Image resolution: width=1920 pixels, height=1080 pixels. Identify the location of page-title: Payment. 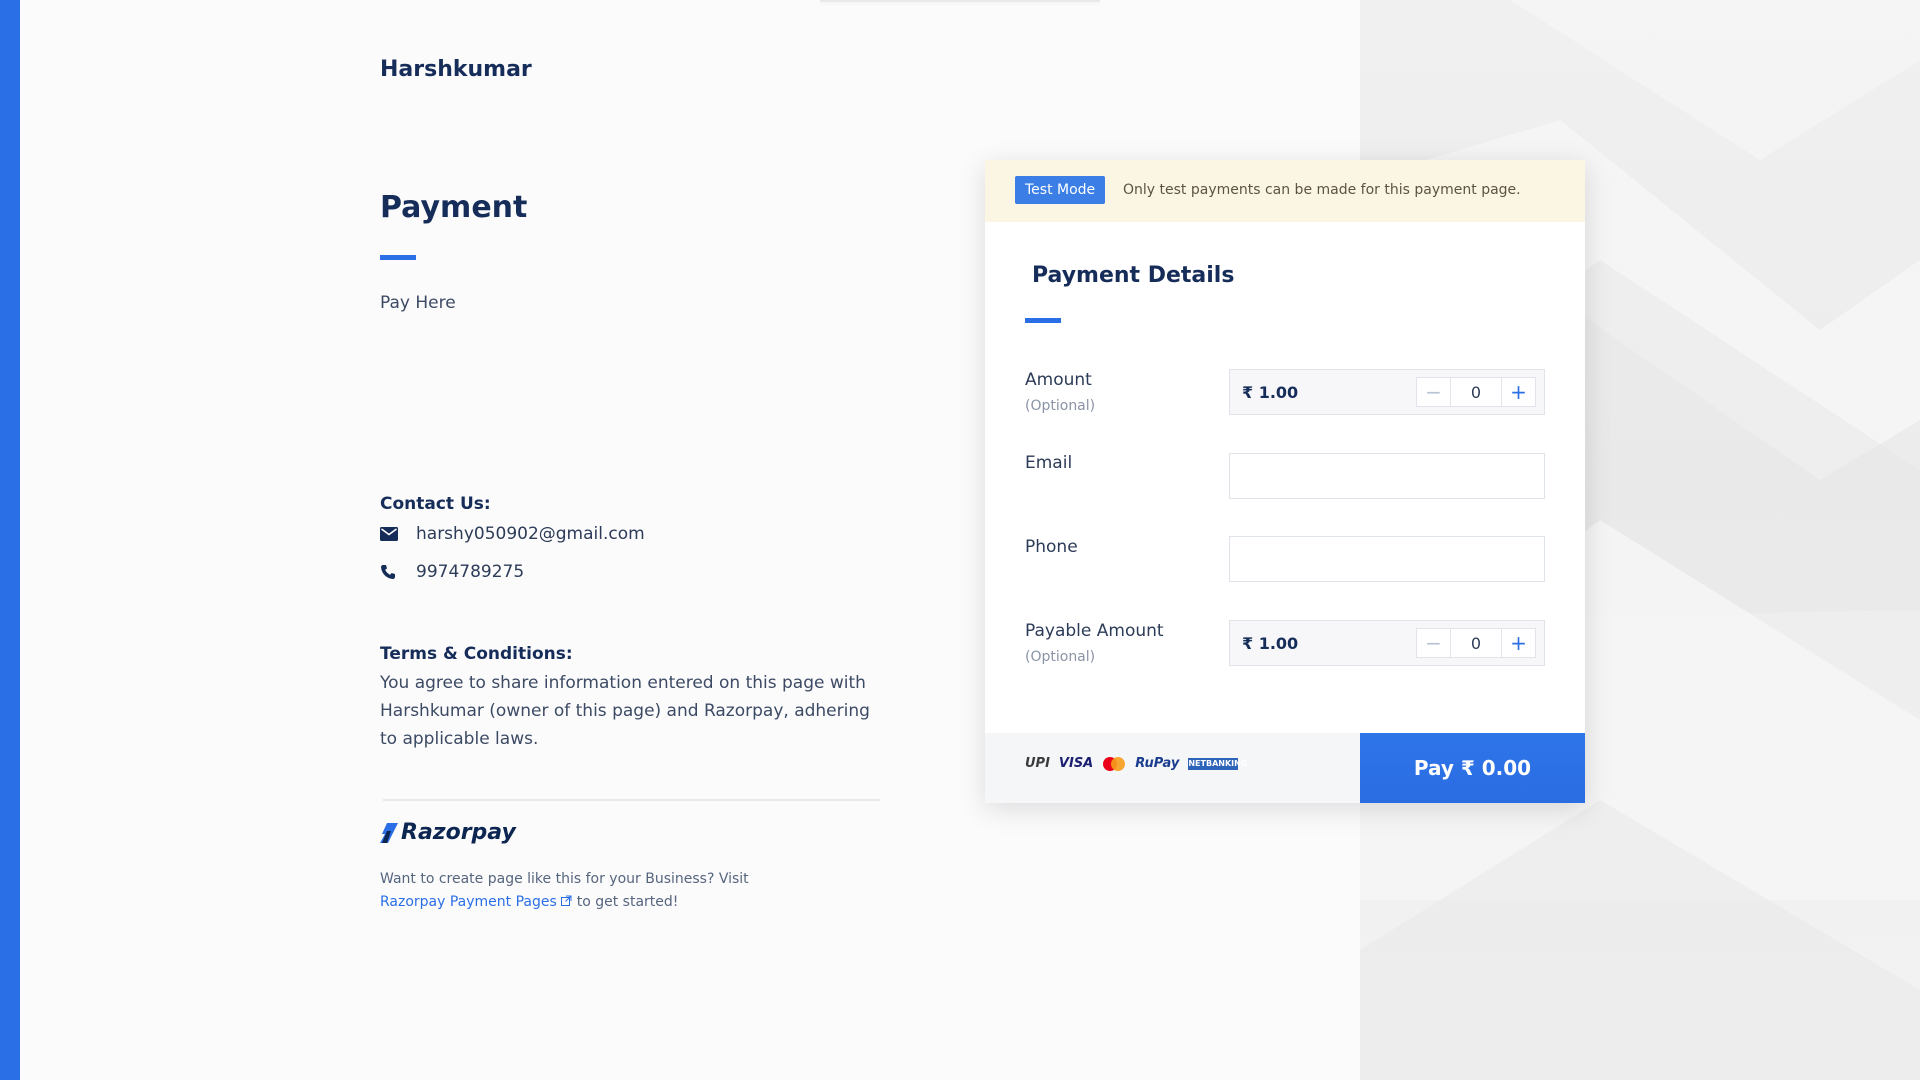
(454, 207).